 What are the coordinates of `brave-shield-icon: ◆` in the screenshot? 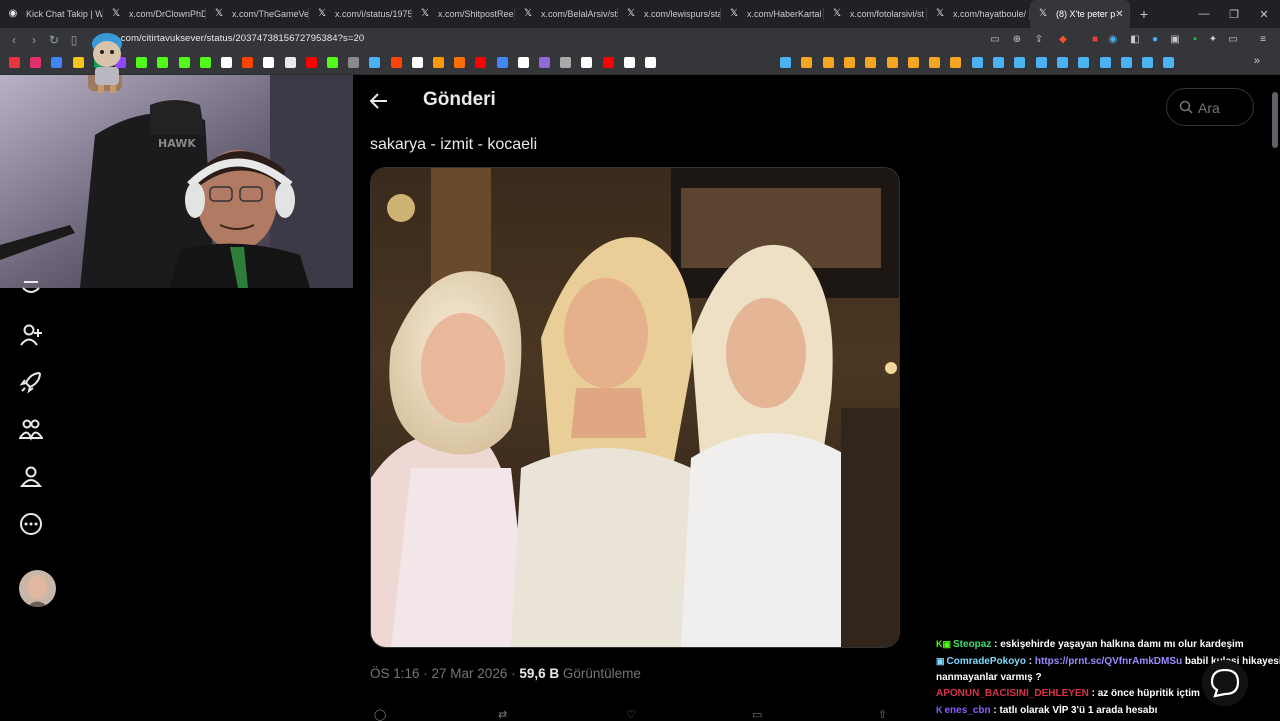 It's located at (1063, 40).